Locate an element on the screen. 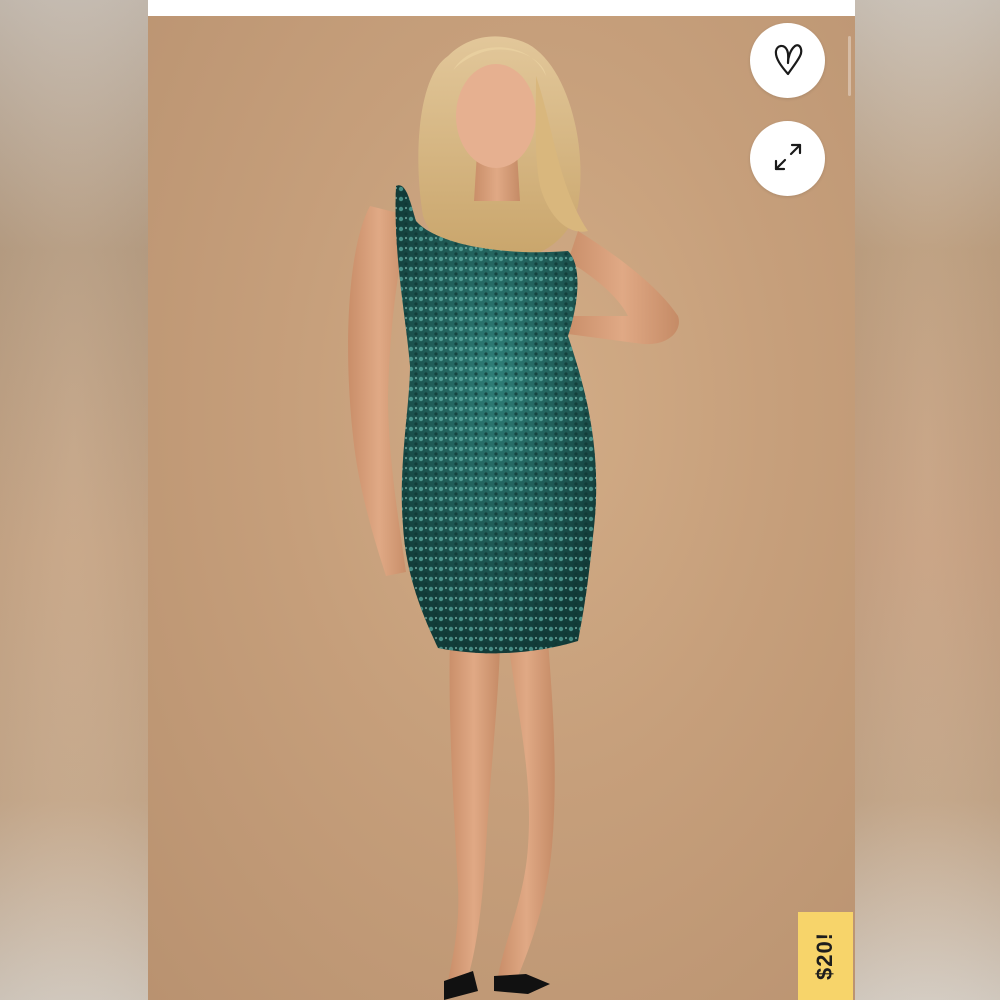 This screenshot has width=1000, height=1000. expand-arrows-icon is located at coordinates (788, 159).